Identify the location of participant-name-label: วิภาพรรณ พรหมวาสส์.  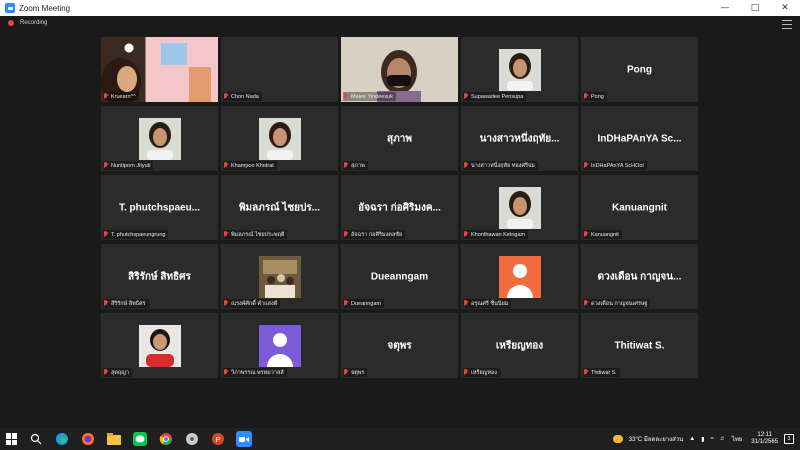
(255, 372).